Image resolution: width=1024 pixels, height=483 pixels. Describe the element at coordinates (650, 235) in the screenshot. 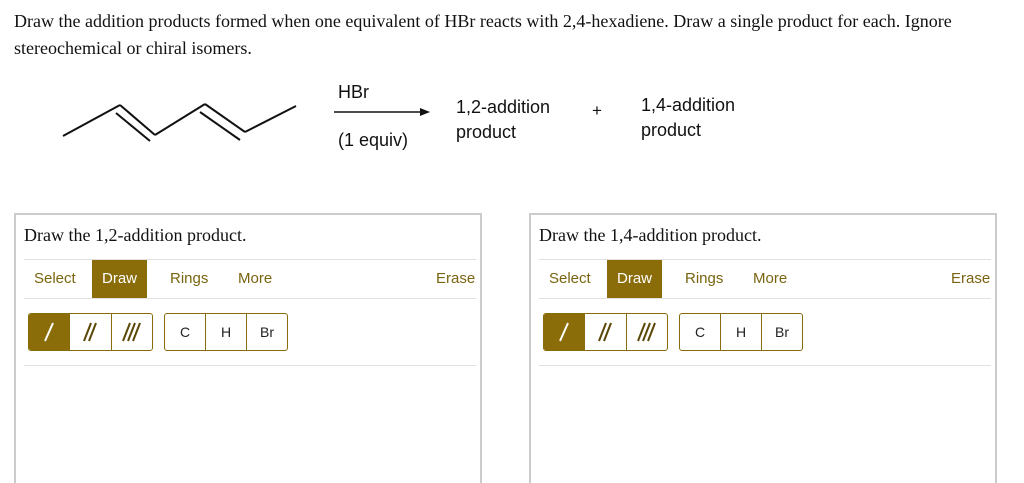

I see `panel-title: Draw the 1,4-addition product.` at that location.